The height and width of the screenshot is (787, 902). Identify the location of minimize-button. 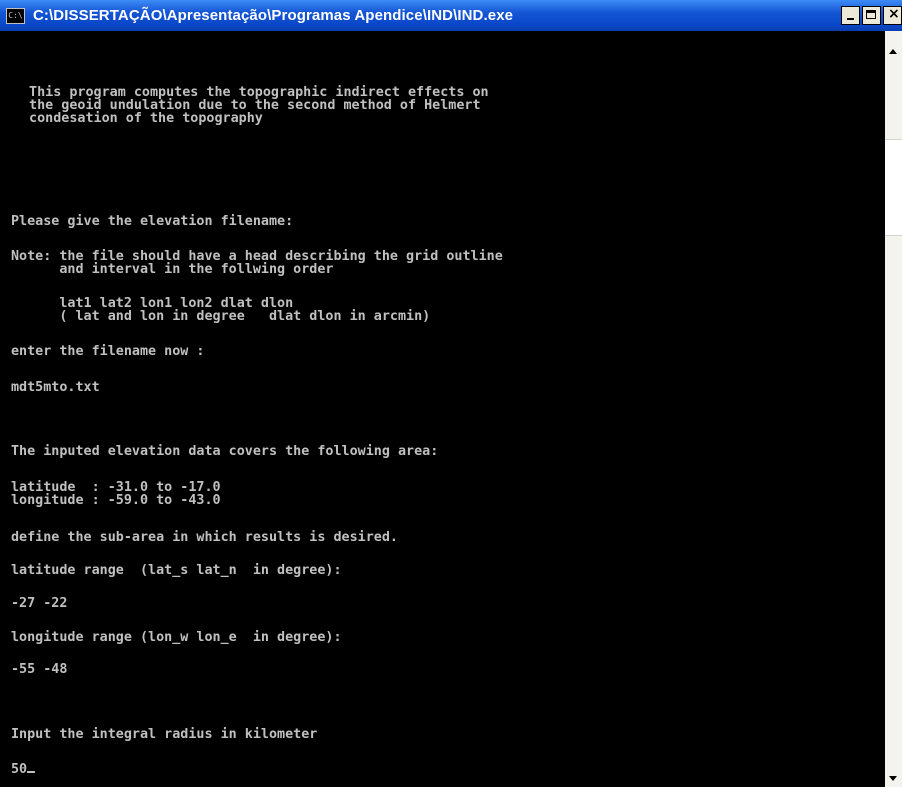
(850, 15).